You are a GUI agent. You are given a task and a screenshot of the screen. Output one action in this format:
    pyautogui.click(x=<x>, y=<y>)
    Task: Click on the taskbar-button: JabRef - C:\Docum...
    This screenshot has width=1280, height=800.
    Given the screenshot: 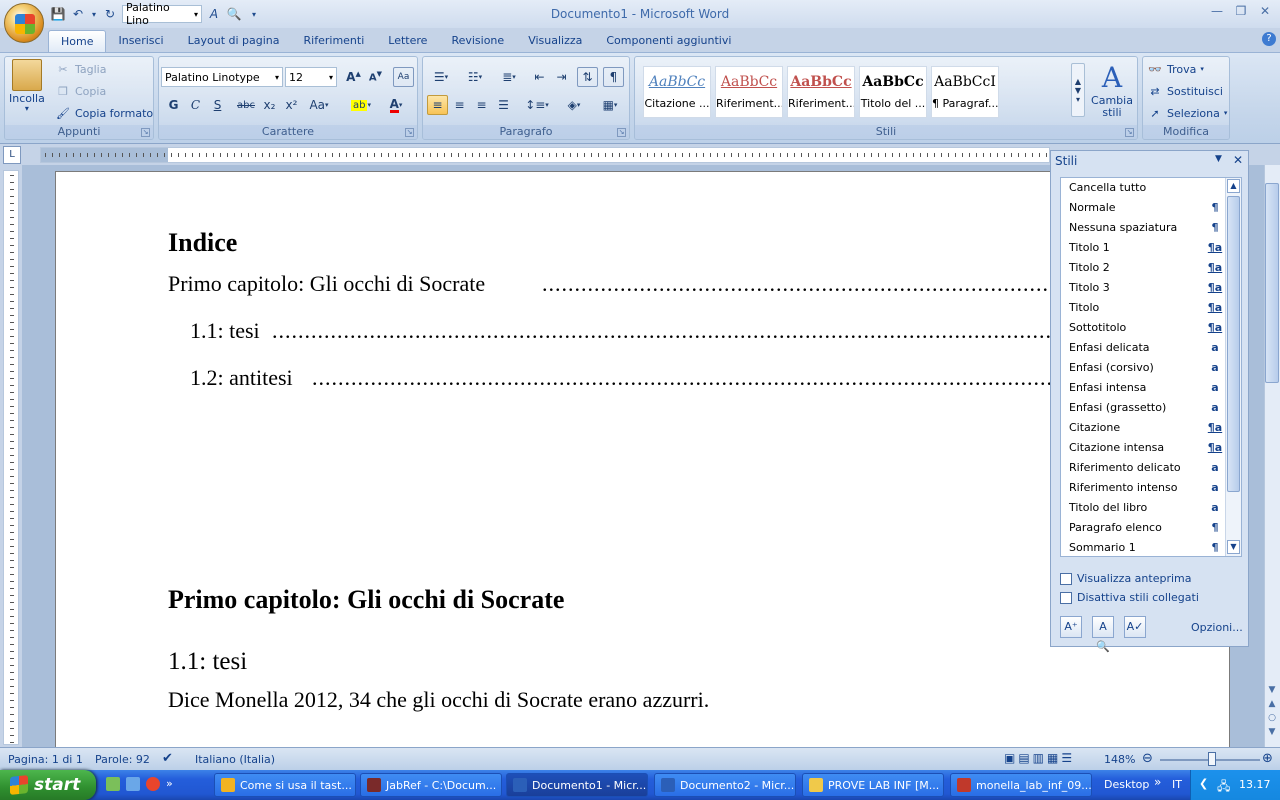 What is the action you would take?
    pyautogui.click(x=431, y=785)
    